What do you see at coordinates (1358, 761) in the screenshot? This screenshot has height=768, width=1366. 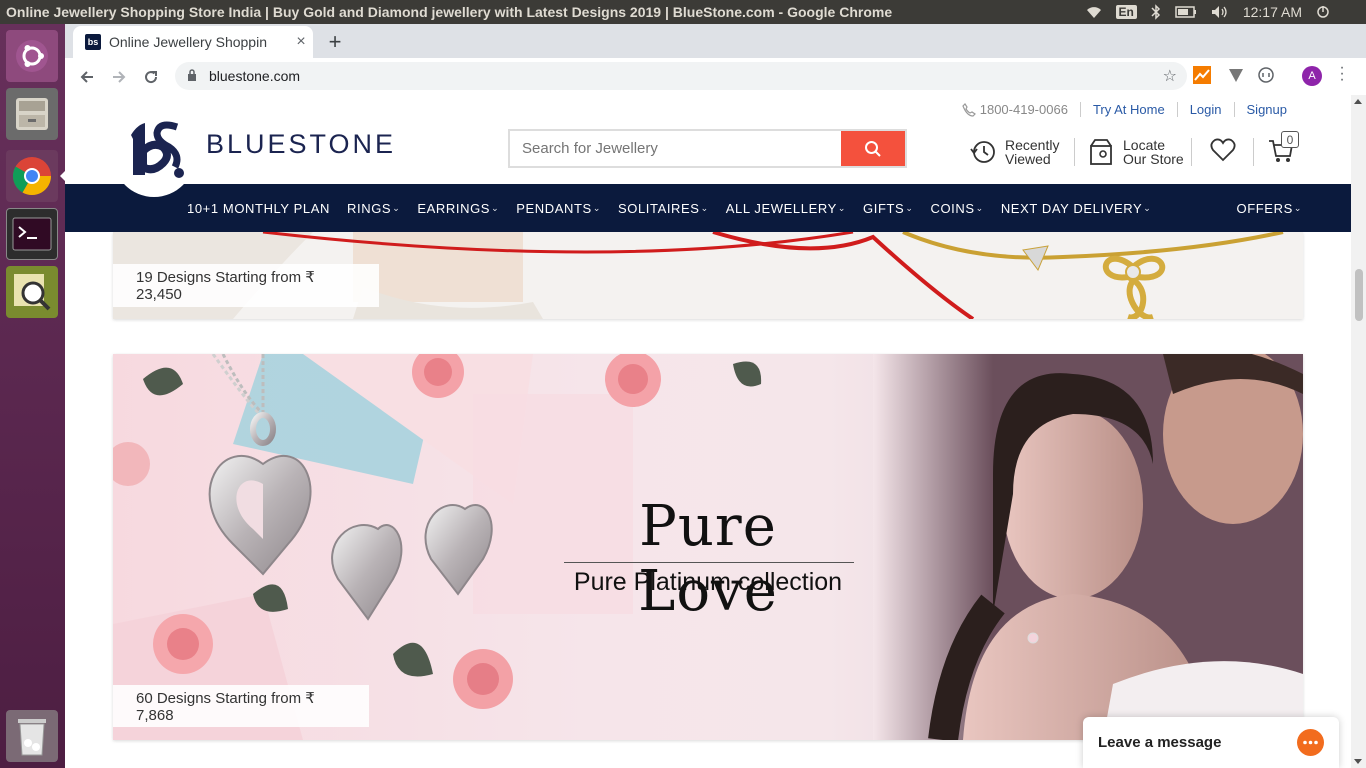 I see `scroll-down-arrow-icon` at bounding box center [1358, 761].